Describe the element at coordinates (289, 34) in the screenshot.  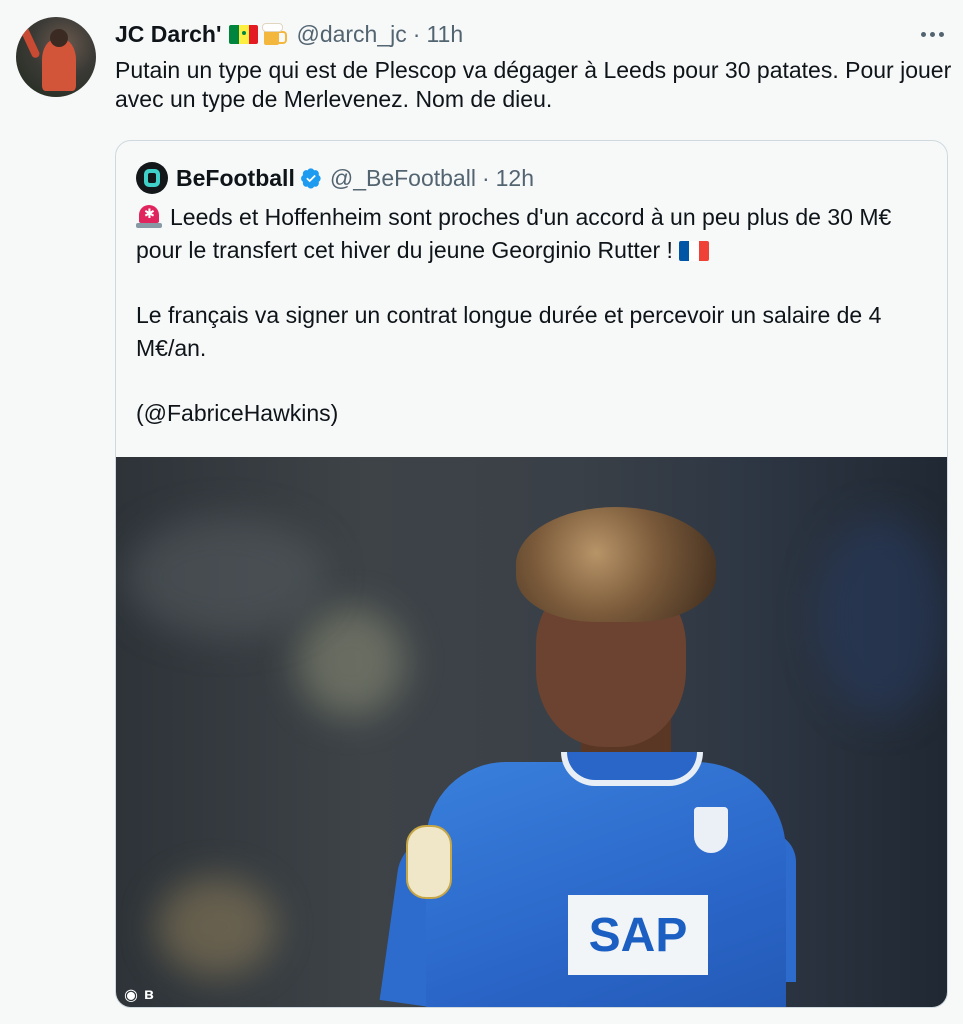
I see `tweet-header: JC Darch' @darch_jc · 11h` at that location.